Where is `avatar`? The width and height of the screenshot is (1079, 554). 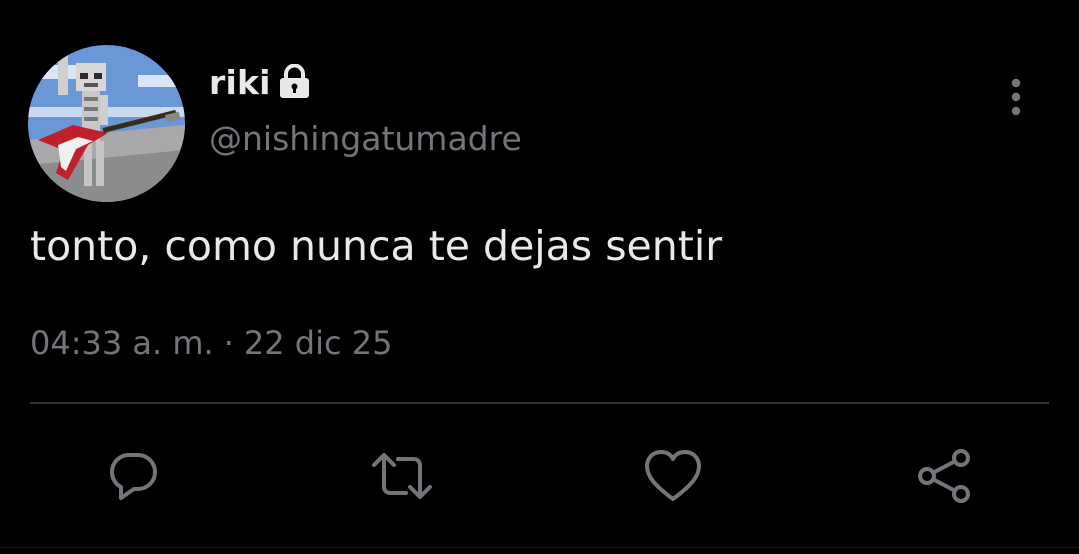
avatar is located at coordinates (106, 123).